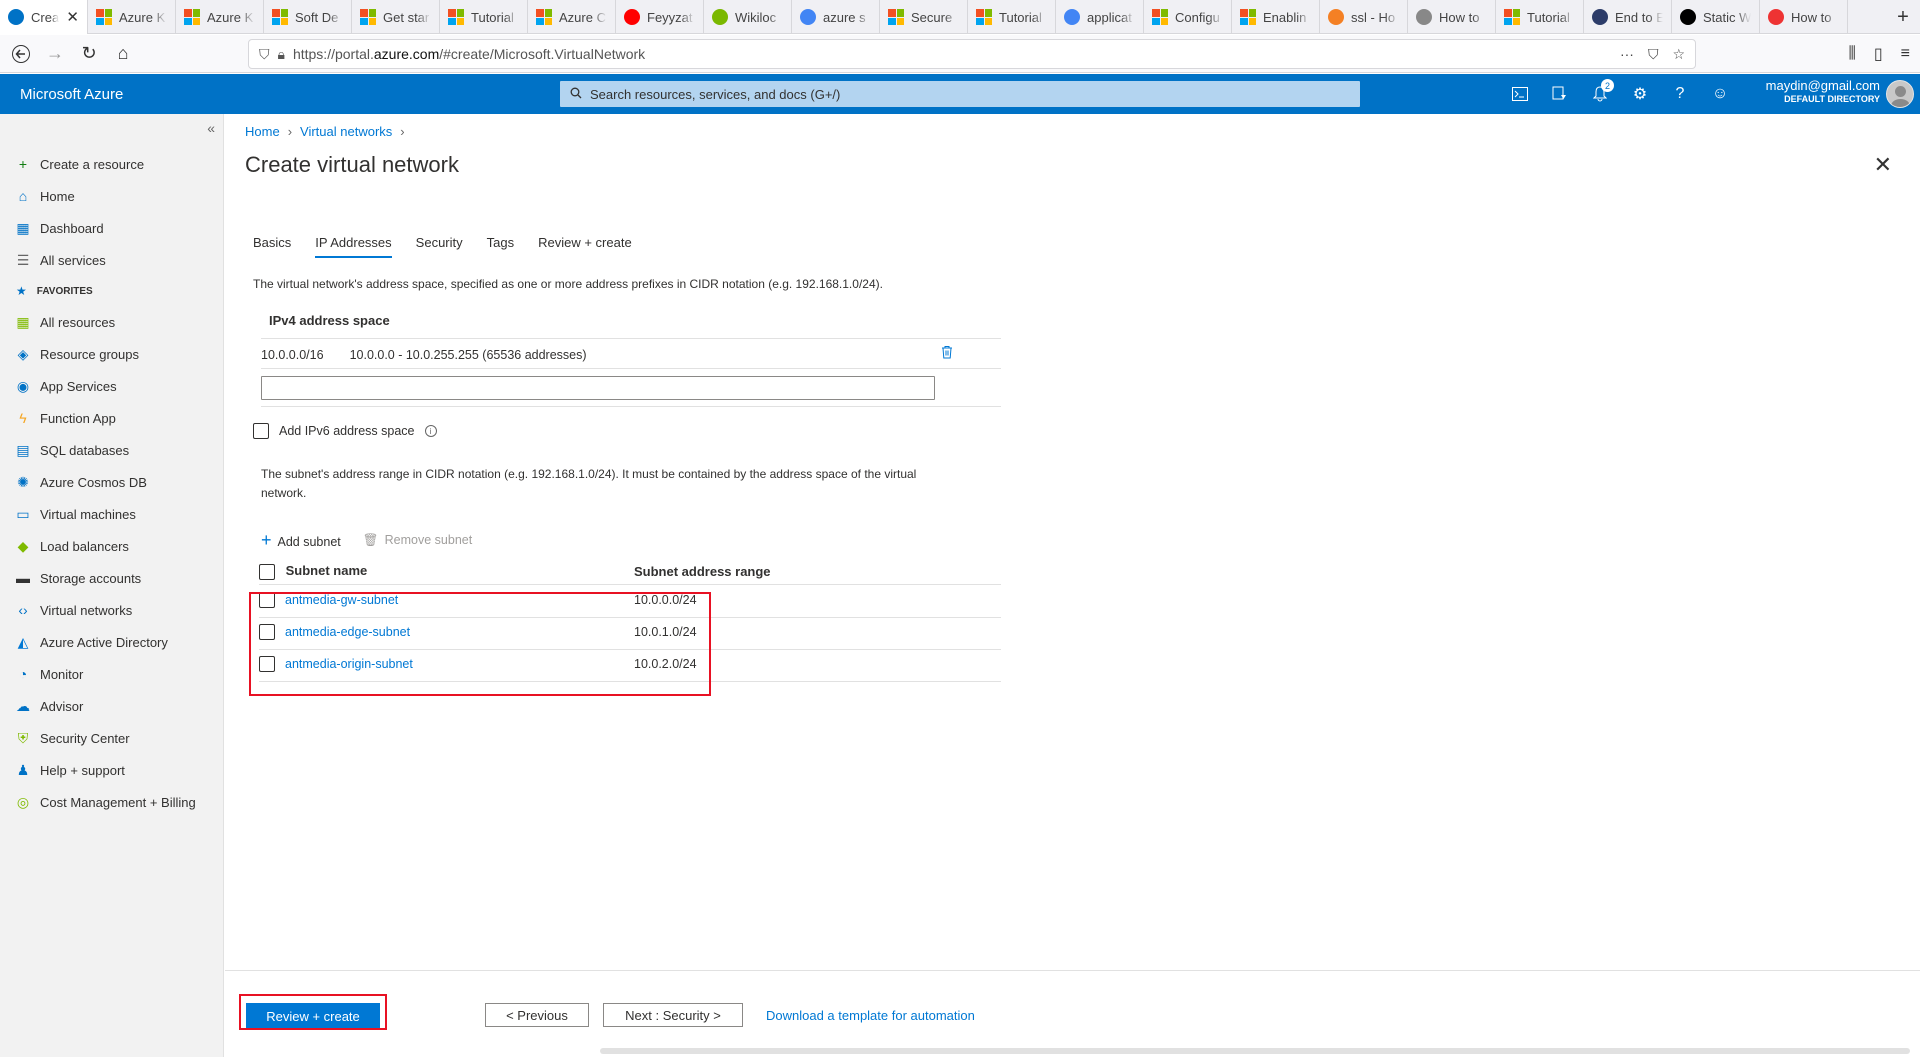 Image resolution: width=1920 pixels, height=1057 pixels. Describe the element at coordinates (346, 131) in the screenshot. I see `breadcrumb-virtual-networks: Virtual networks` at that location.